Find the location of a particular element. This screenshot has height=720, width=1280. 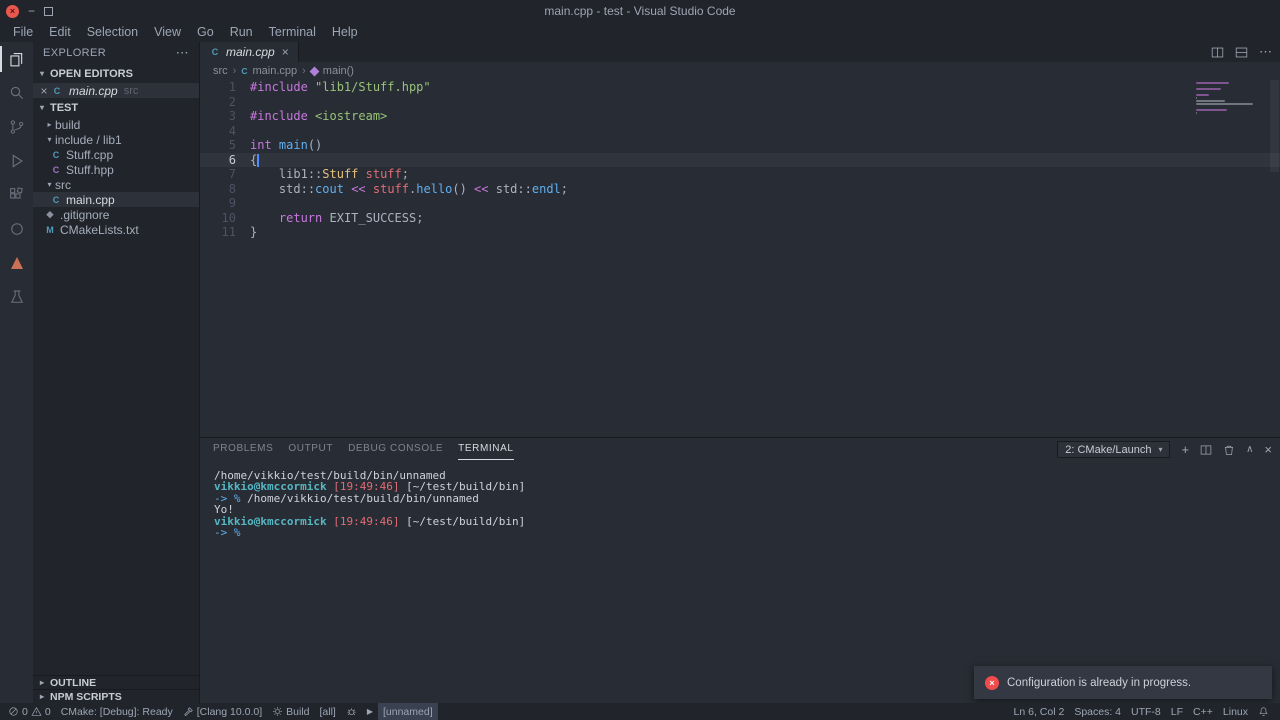

build-target: [all] is located at coordinates (328, 711).